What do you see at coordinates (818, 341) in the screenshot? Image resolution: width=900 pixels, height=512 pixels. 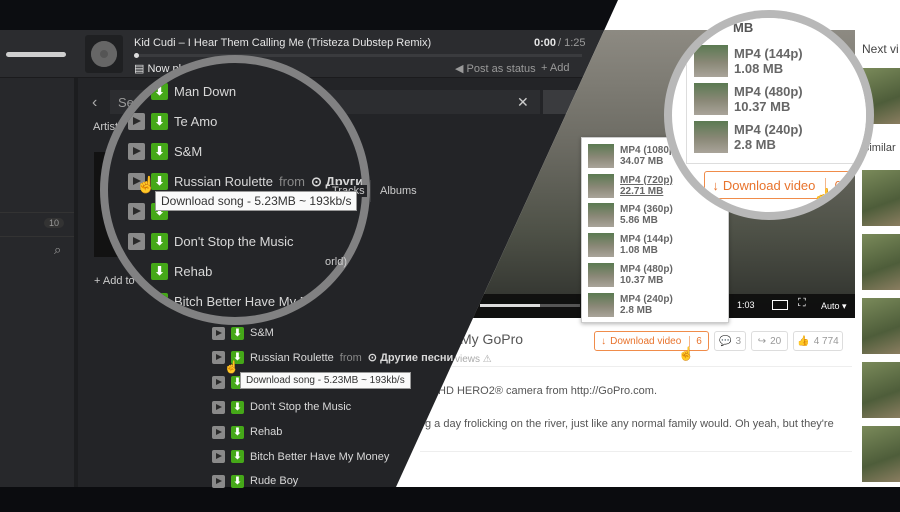 I see `like-button: 👍 4 774` at bounding box center [818, 341].